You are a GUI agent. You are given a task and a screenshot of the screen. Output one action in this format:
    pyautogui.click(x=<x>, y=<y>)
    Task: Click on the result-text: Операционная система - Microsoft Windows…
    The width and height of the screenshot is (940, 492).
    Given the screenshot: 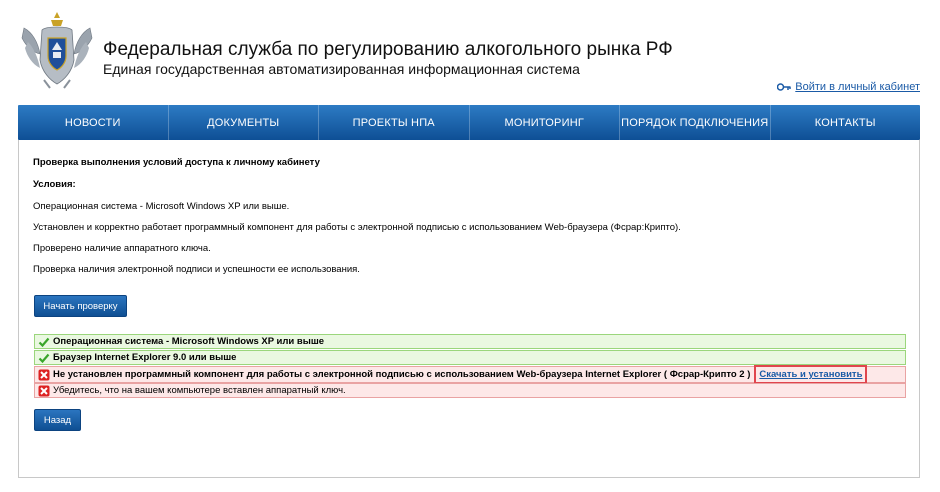 What is the action you would take?
    pyautogui.click(x=189, y=341)
    